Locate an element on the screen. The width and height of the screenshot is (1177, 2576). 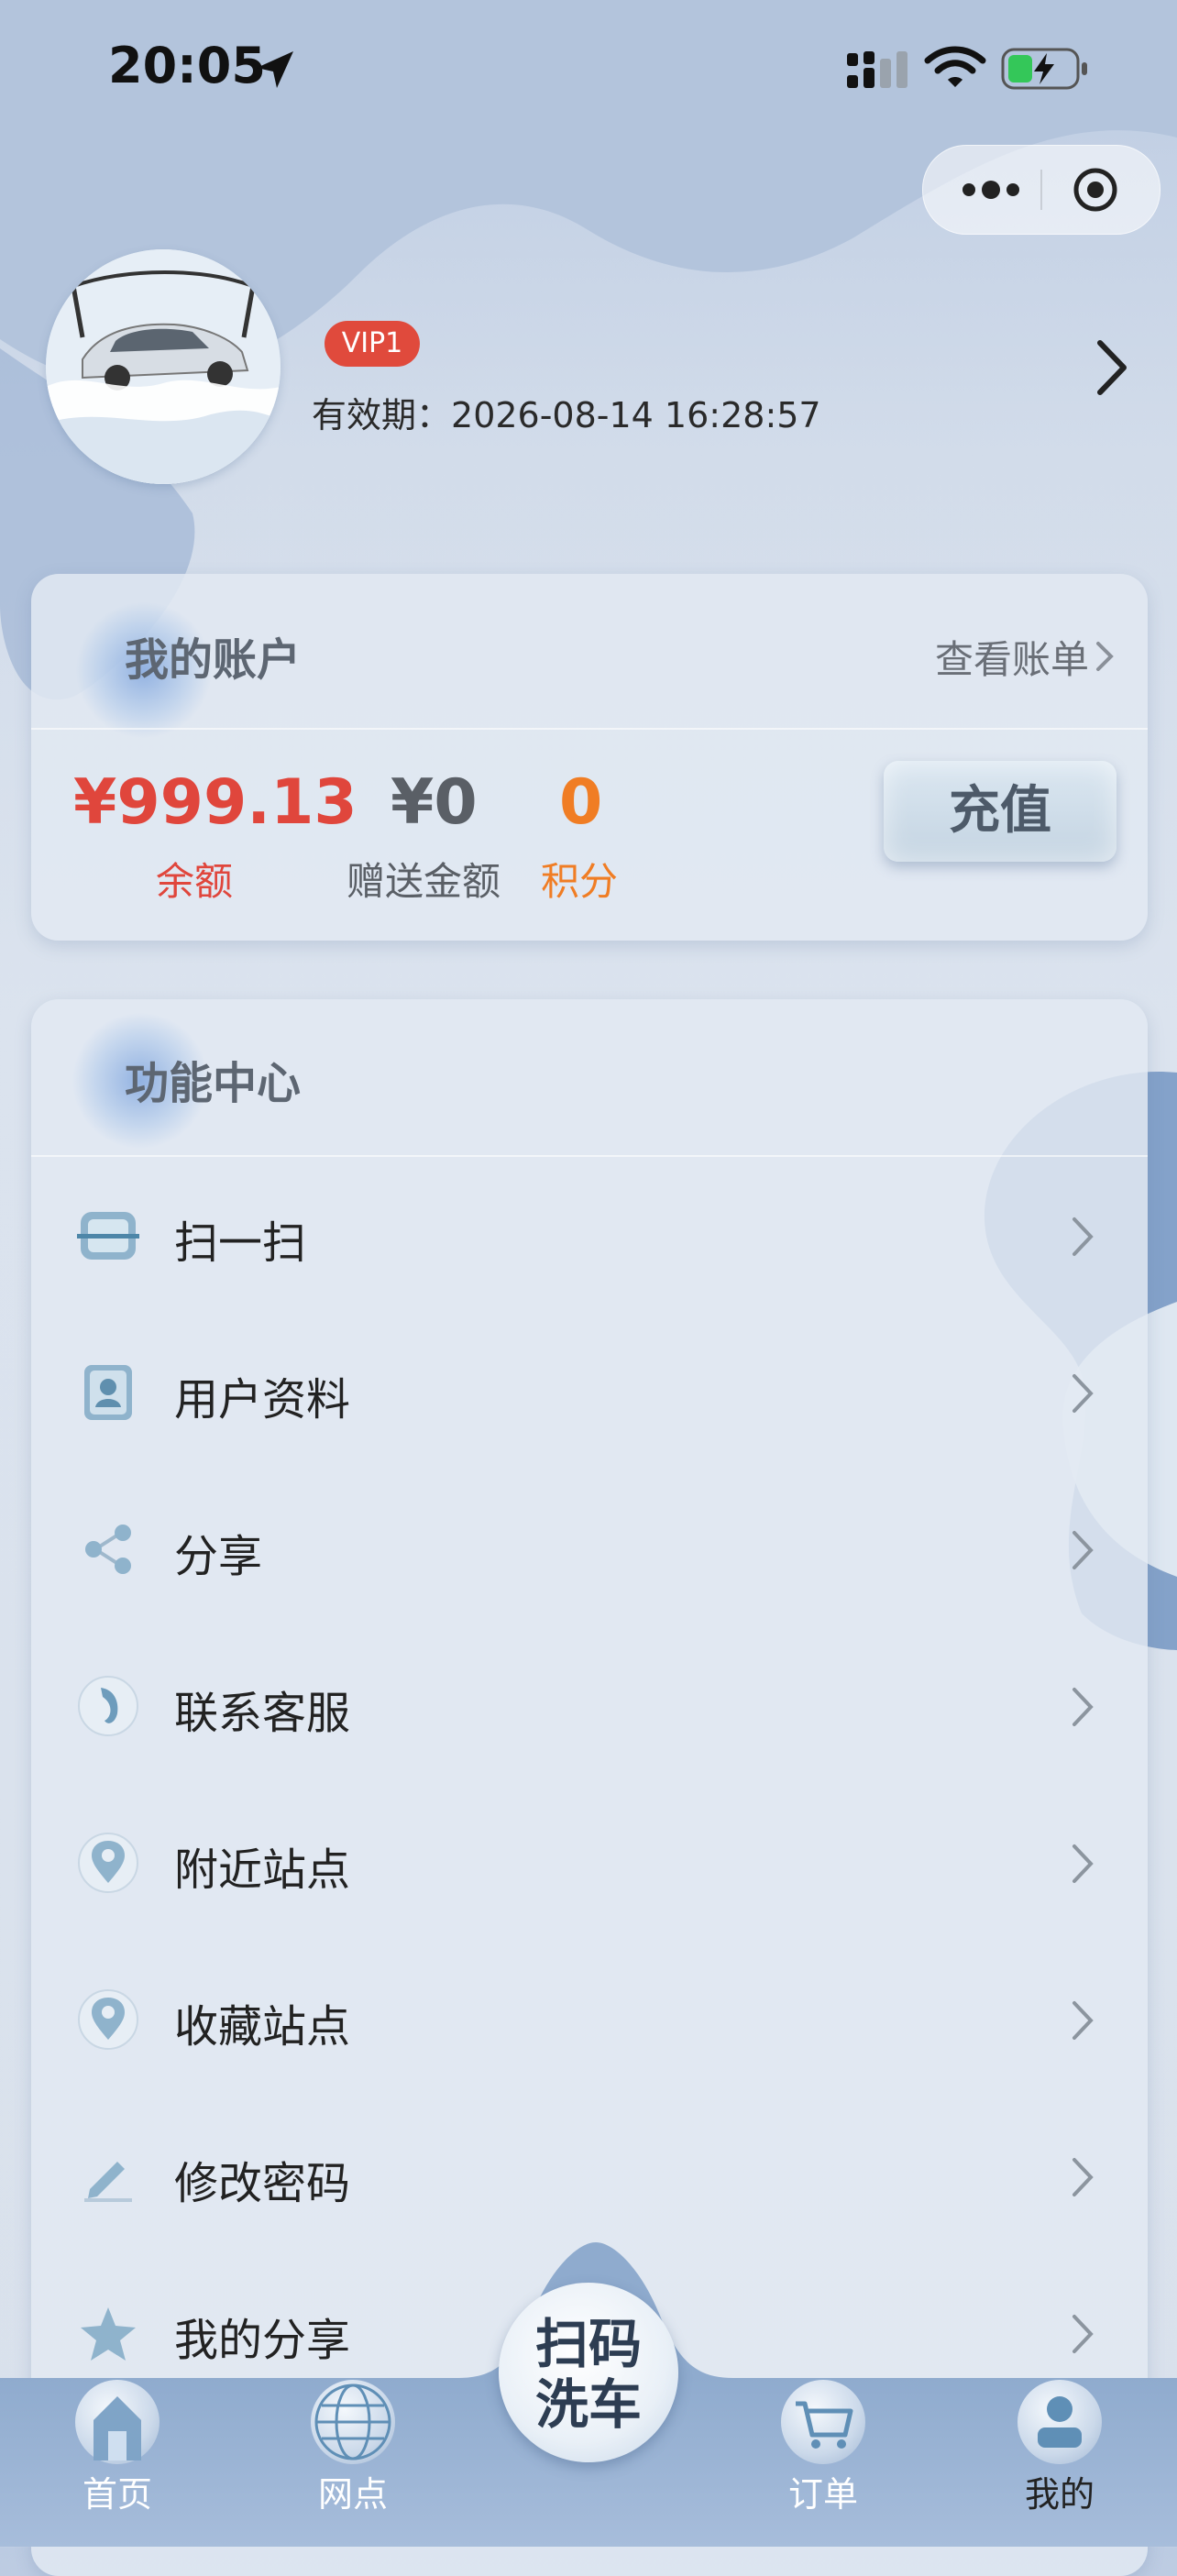
vip-expiry: 有效期：2026-08-14 16:28:57 is located at coordinates (566, 412).